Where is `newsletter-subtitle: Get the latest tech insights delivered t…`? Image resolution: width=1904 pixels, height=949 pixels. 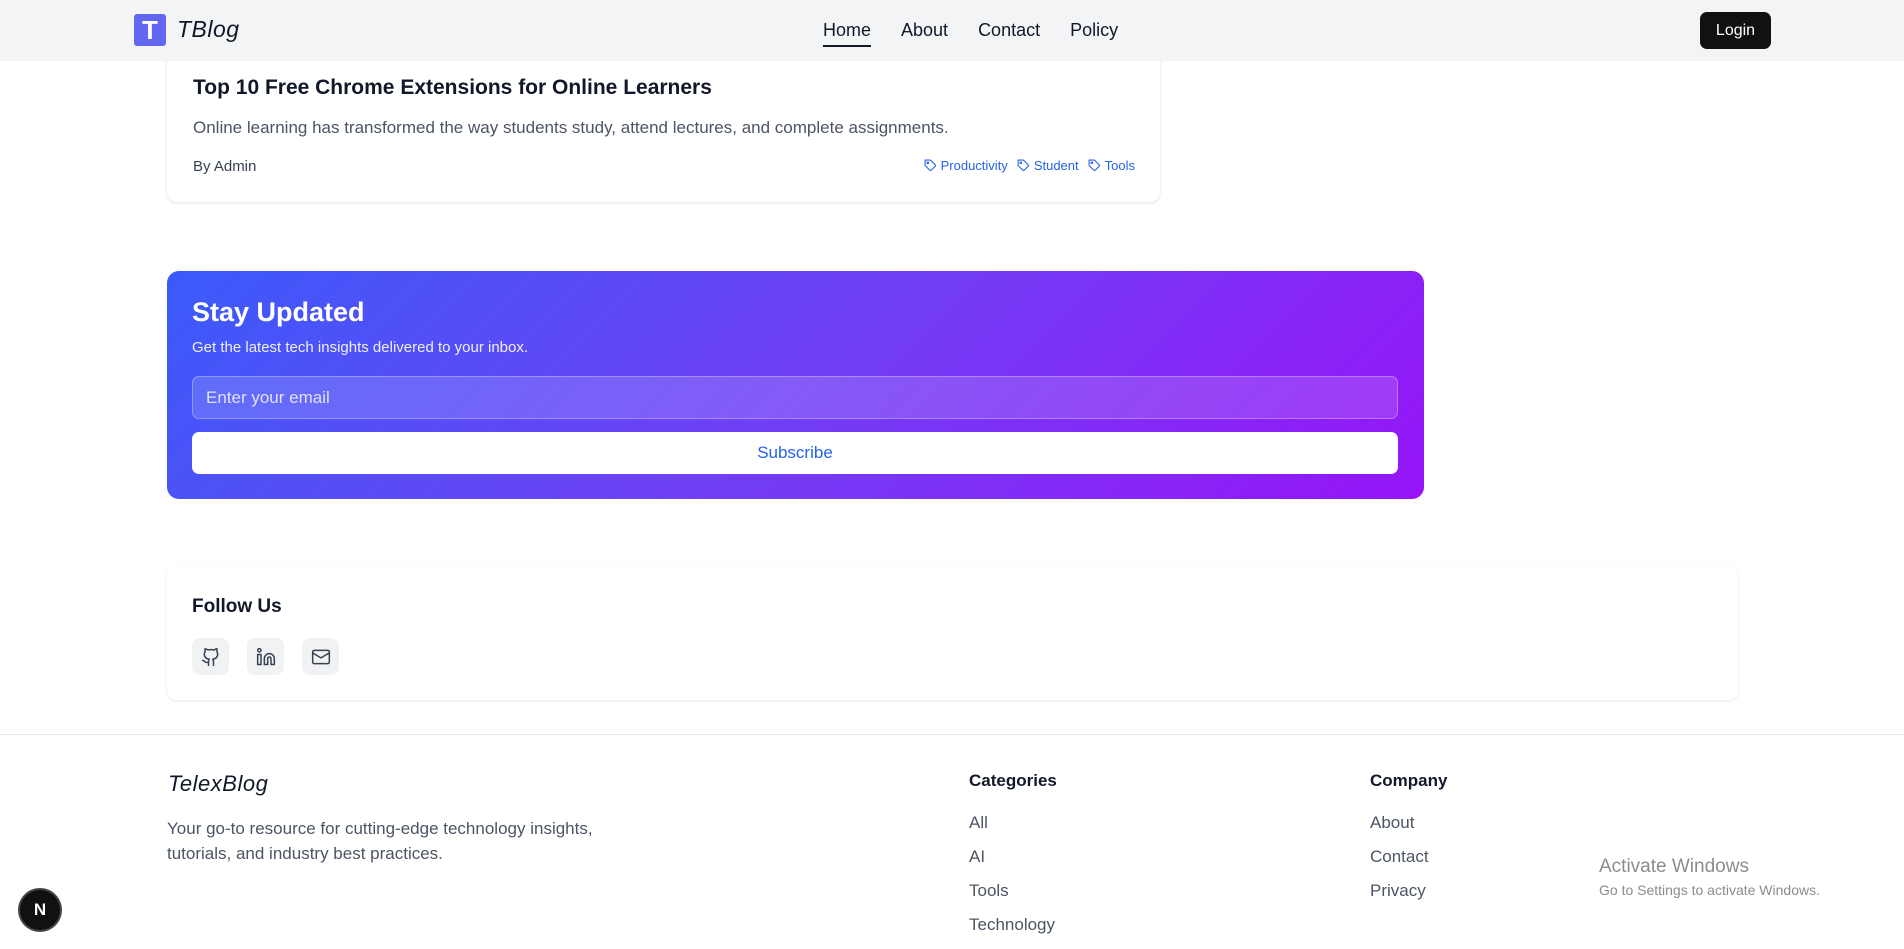 newsletter-subtitle: Get the latest tech insights delivered t… is located at coordinates (360, 347).